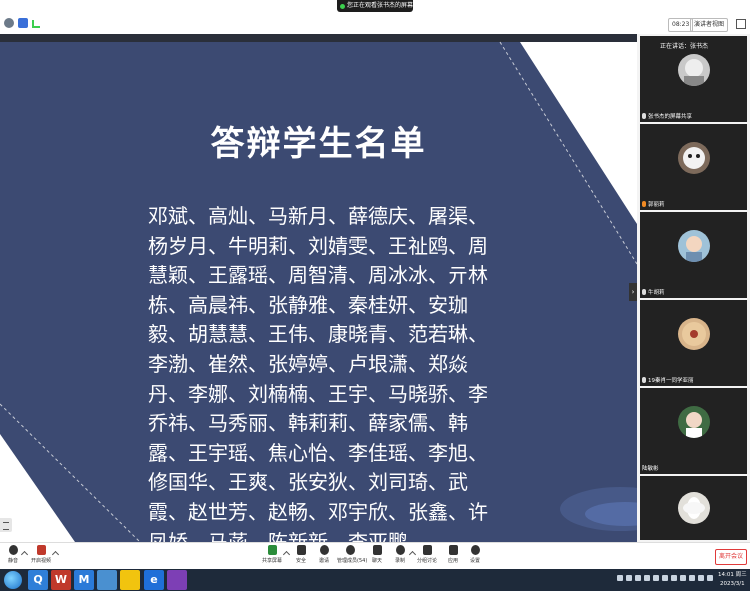 The width and height of the screenshot is (750, 591). Describe the element at coordinates (732, 575) in the screenshot. I see `clock-time: 14:01 周三` at that location.